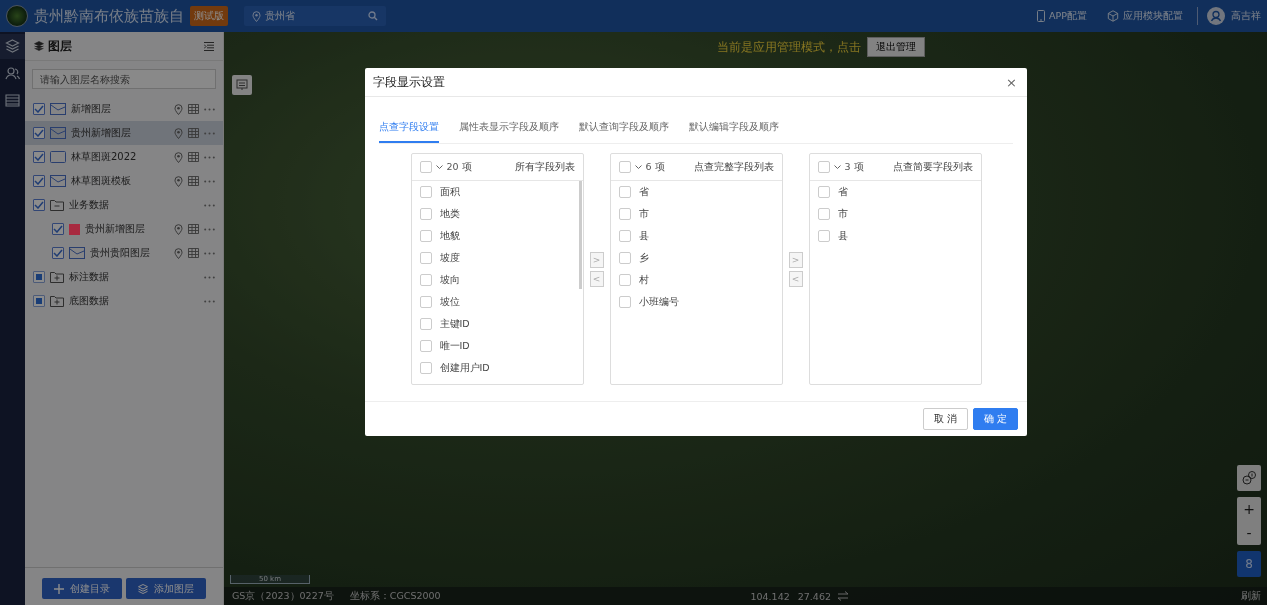  Describe the element at coordinates (932, 167) in the screenshot. I see `list-title: 点查简要字段列表` at that location.